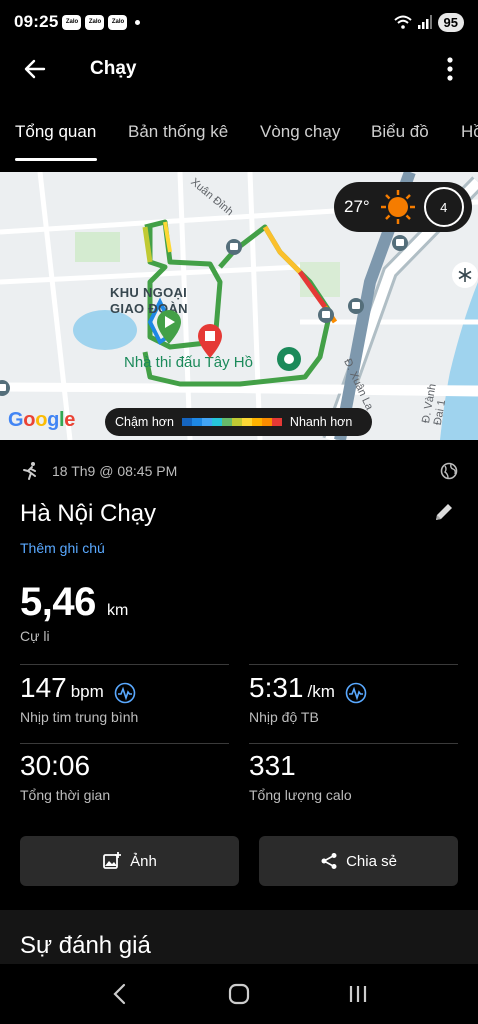 The width and height of the screenshot is (478, 1024). I want to click on finish-marker-icon, so click(210, 341).